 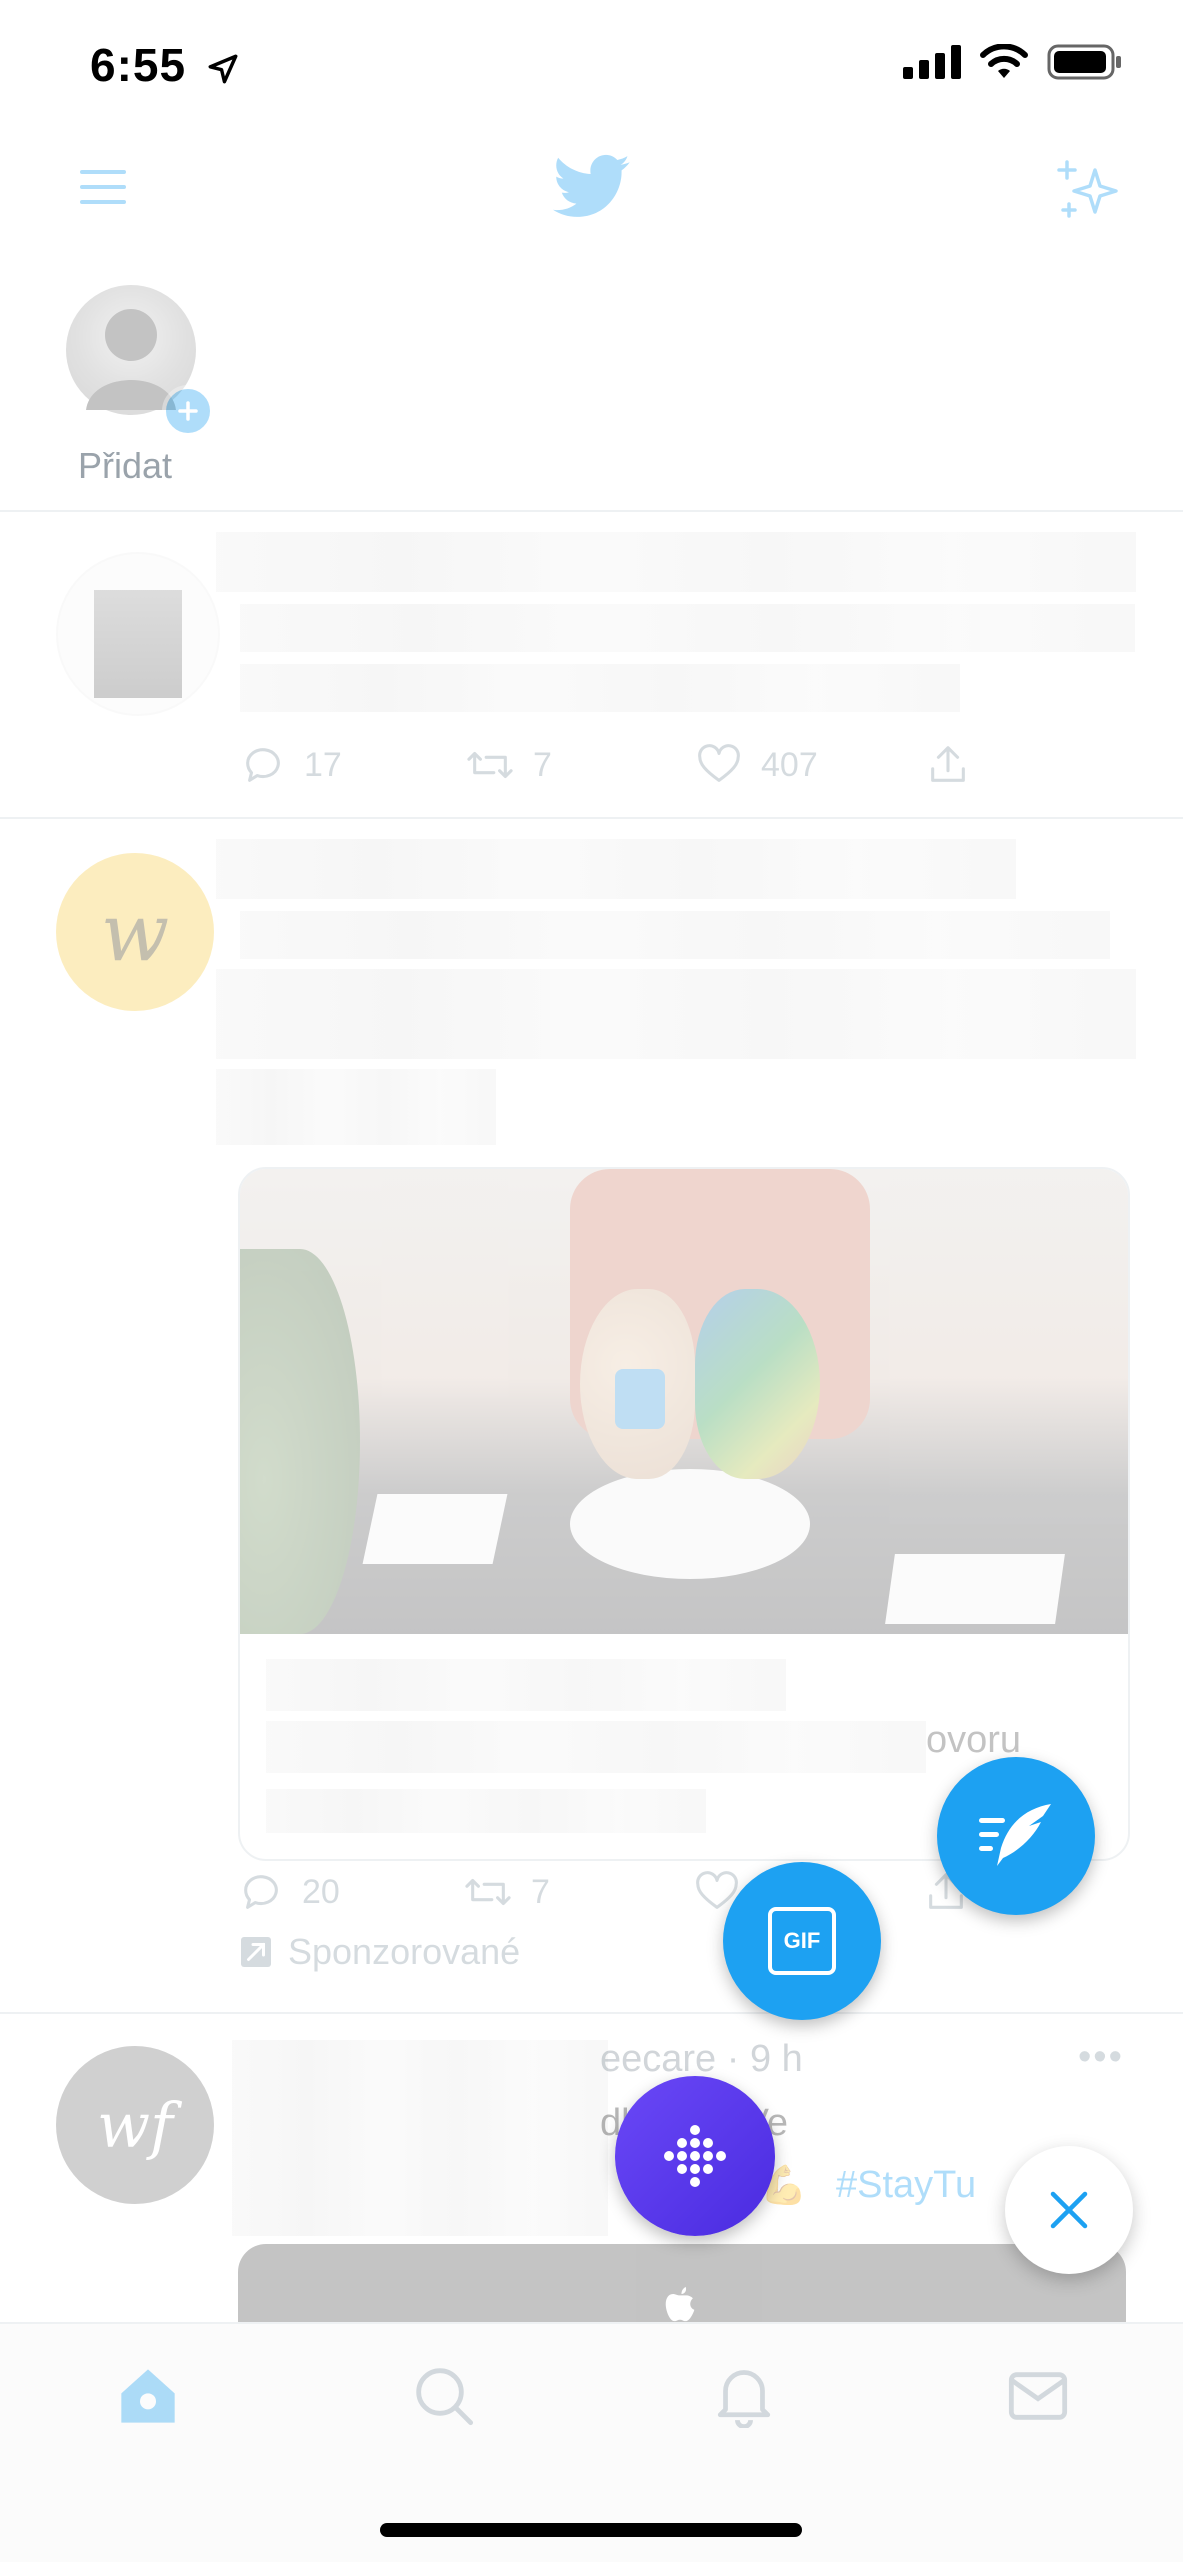 What do you see at coordinates (138, 634) in the screenshot?
I see `avatar` at bounding box center [138, 634].